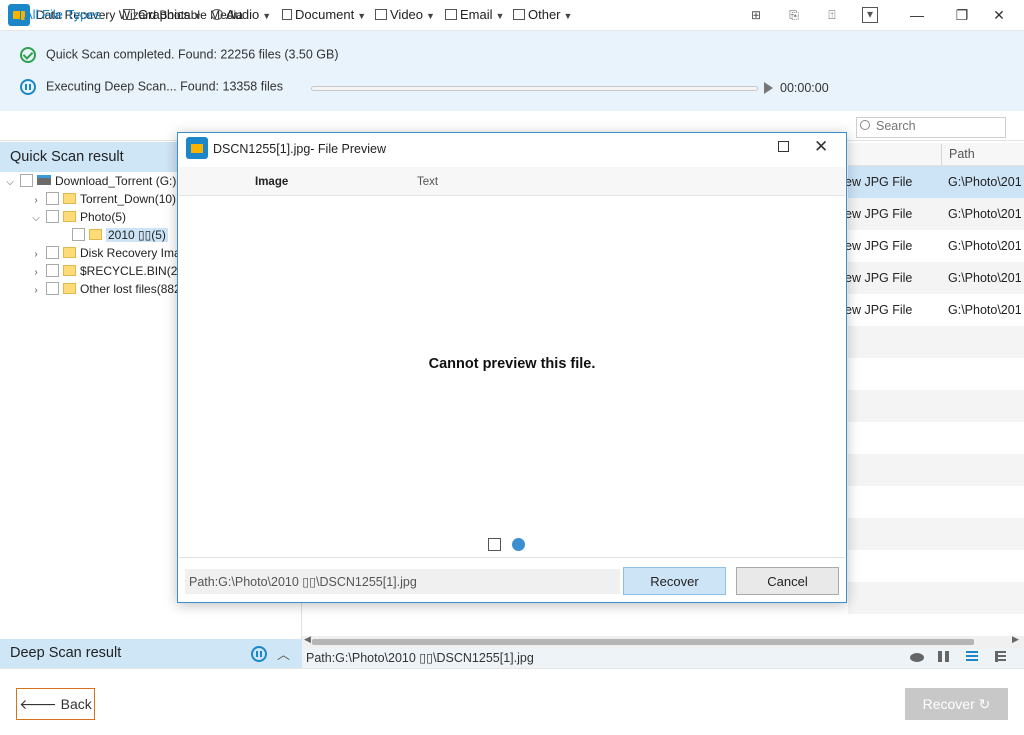 The width and height of the screenshot is (1024, 735). I want to click on feedback-icon: ⍐, so click(832, 15).